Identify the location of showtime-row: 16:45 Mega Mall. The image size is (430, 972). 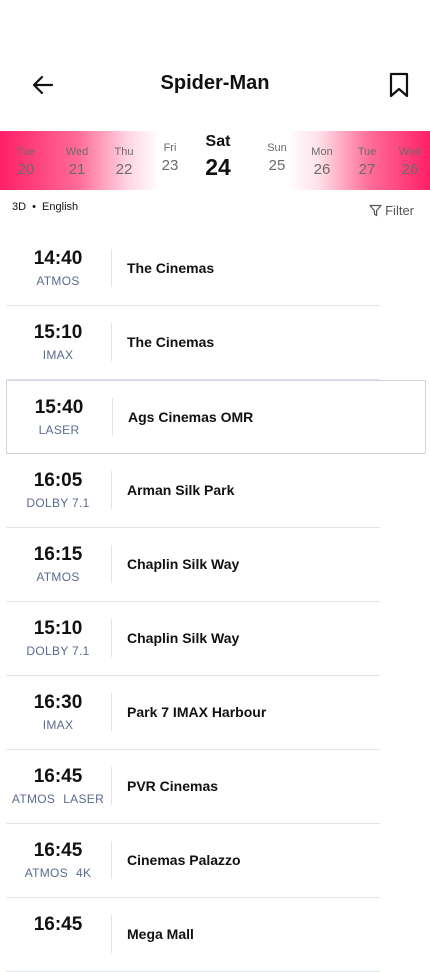
(193, 935).